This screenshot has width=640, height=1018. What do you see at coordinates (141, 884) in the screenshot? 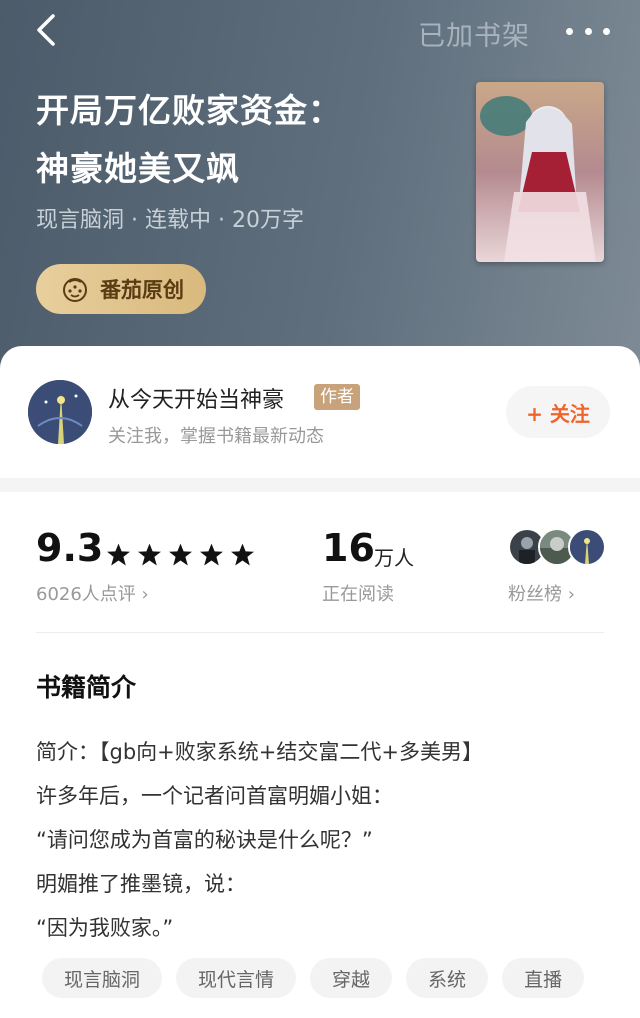
I see `intro-line: 明媚推了推墨镜，说：` at bounding box center [141, 884].